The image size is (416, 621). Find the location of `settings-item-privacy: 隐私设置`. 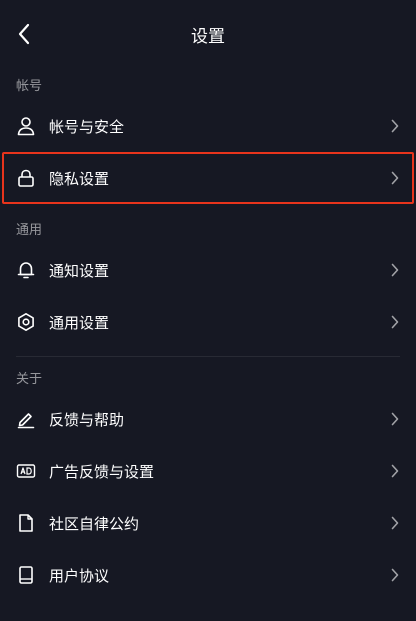

settings-item-privacy: 隐私设置 is located at coordinates (208, 178).